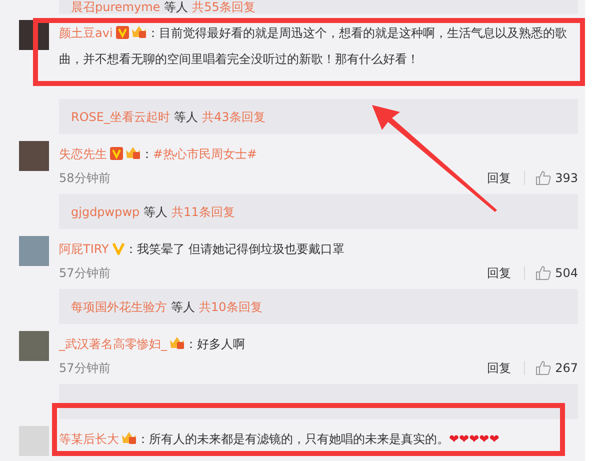 This screenshot has width=605, height=461. Describe the element at coordinates (279, 439) in the screenshot. I see `comment-text: 等某后长大 ：所有人的未来都是有滤镜的，只有她唱的未来是真实的。❤❤❤❤❤` at that location.